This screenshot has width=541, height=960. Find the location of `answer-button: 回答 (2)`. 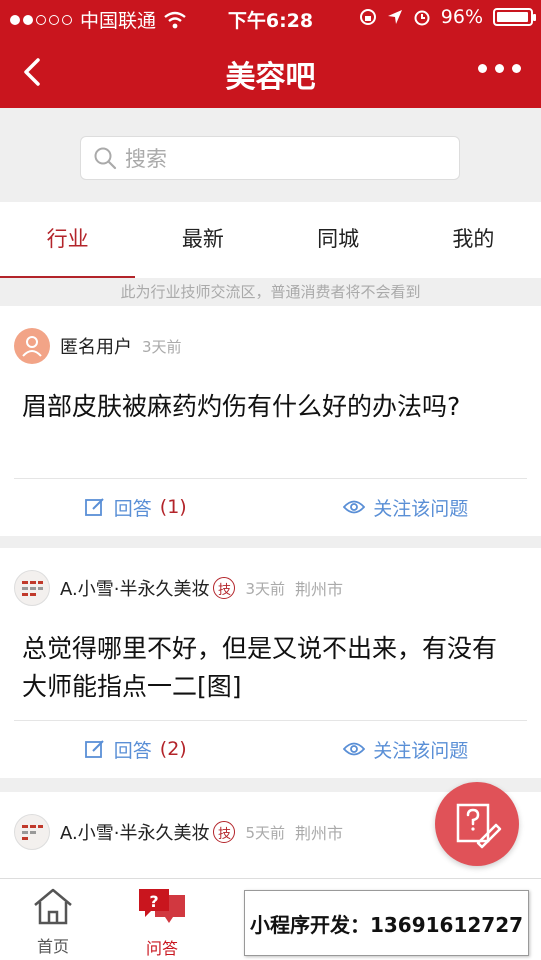

answer-button: 回答 (2) is located at coordinates (135, 749).